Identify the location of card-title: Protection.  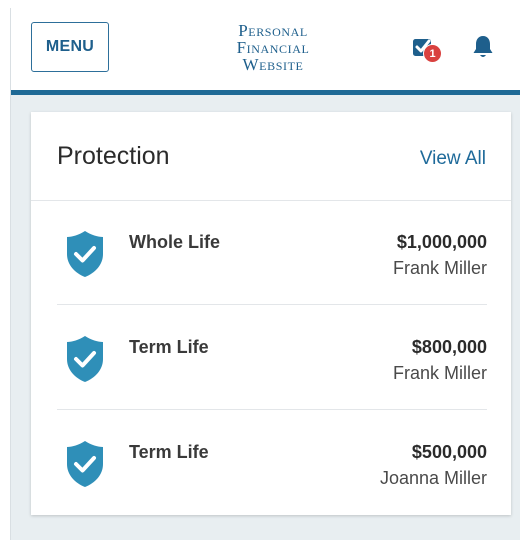
(113, 156).